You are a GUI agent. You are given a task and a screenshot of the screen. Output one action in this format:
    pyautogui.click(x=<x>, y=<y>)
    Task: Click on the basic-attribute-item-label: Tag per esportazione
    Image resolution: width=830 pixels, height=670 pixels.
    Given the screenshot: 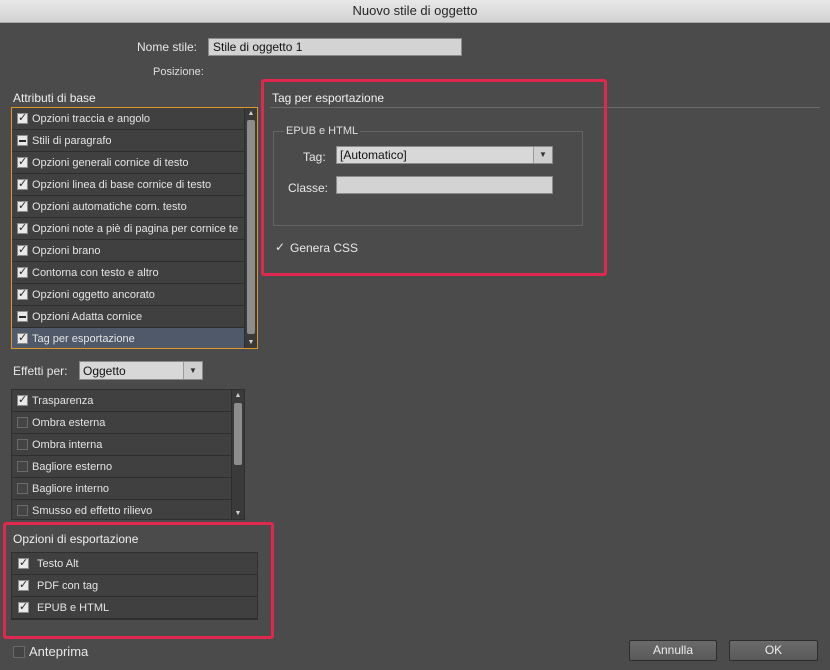 What is the action you would take?
    pyautogui.click(x=83, y=338)
    